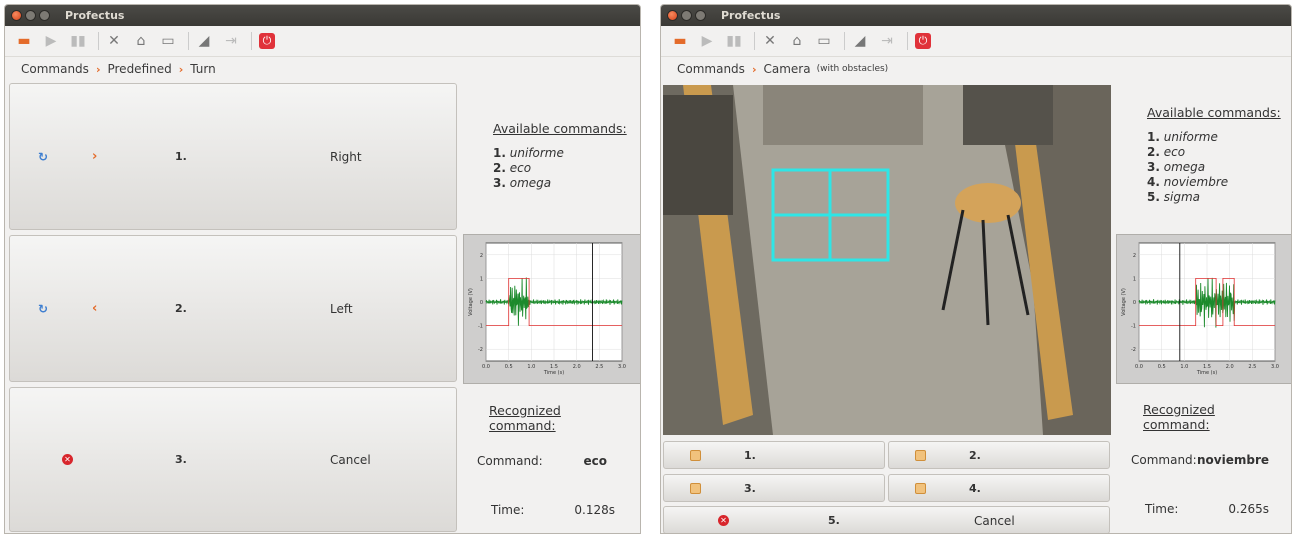 The width and height of the screenshot is (1296, 537). I want to click on y-tick-label: 1, so click(481, 279).